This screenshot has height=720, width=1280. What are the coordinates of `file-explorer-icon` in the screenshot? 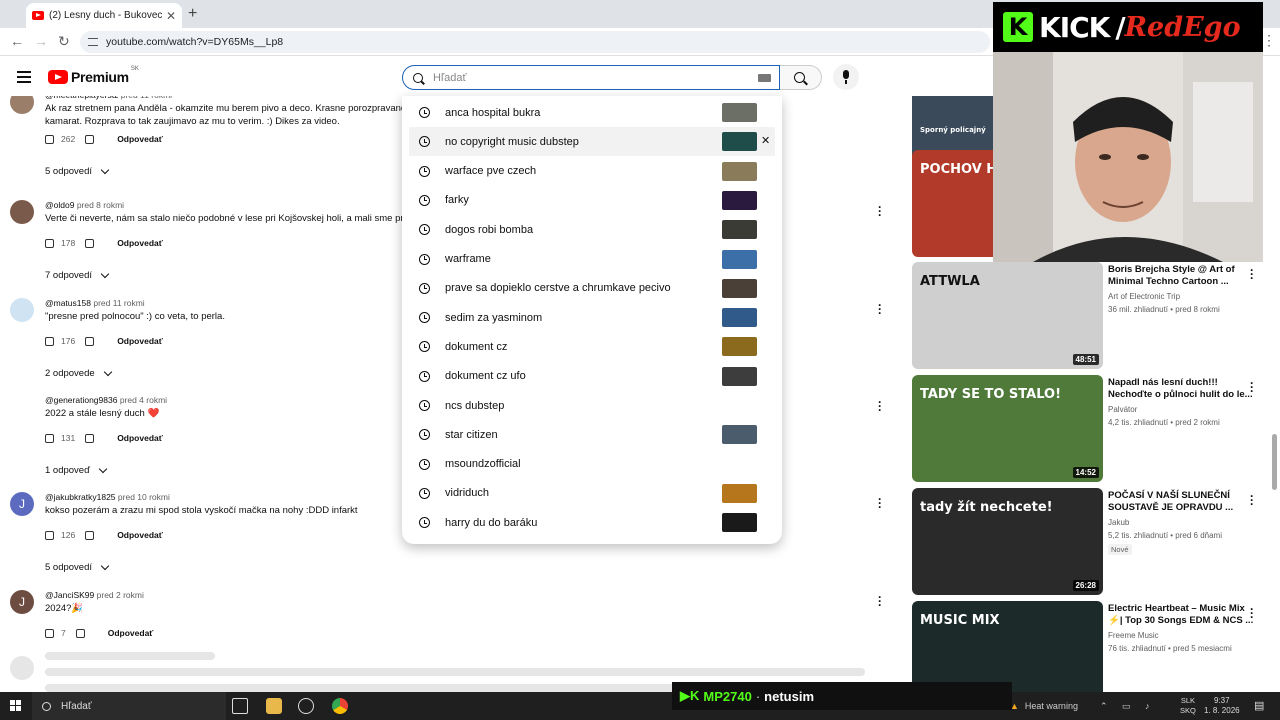 It's located at (274, 706).